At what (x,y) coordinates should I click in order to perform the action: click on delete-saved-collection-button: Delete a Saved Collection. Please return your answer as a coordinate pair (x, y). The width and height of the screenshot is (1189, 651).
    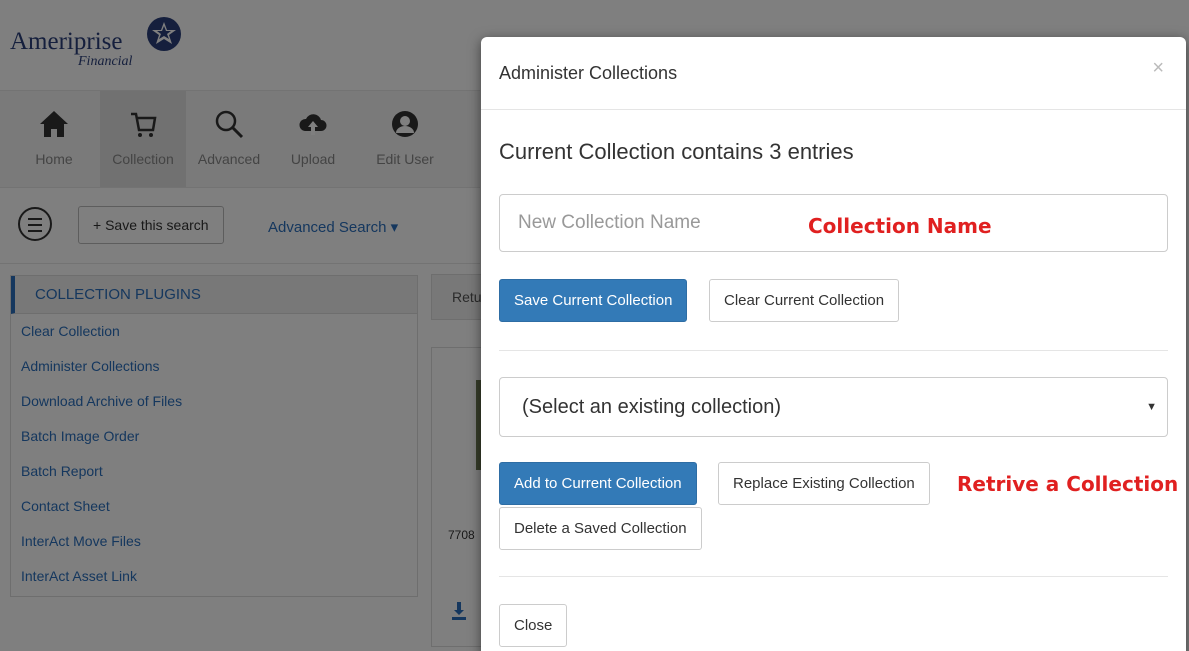
    Looking at the image, I should click on (600, 528).